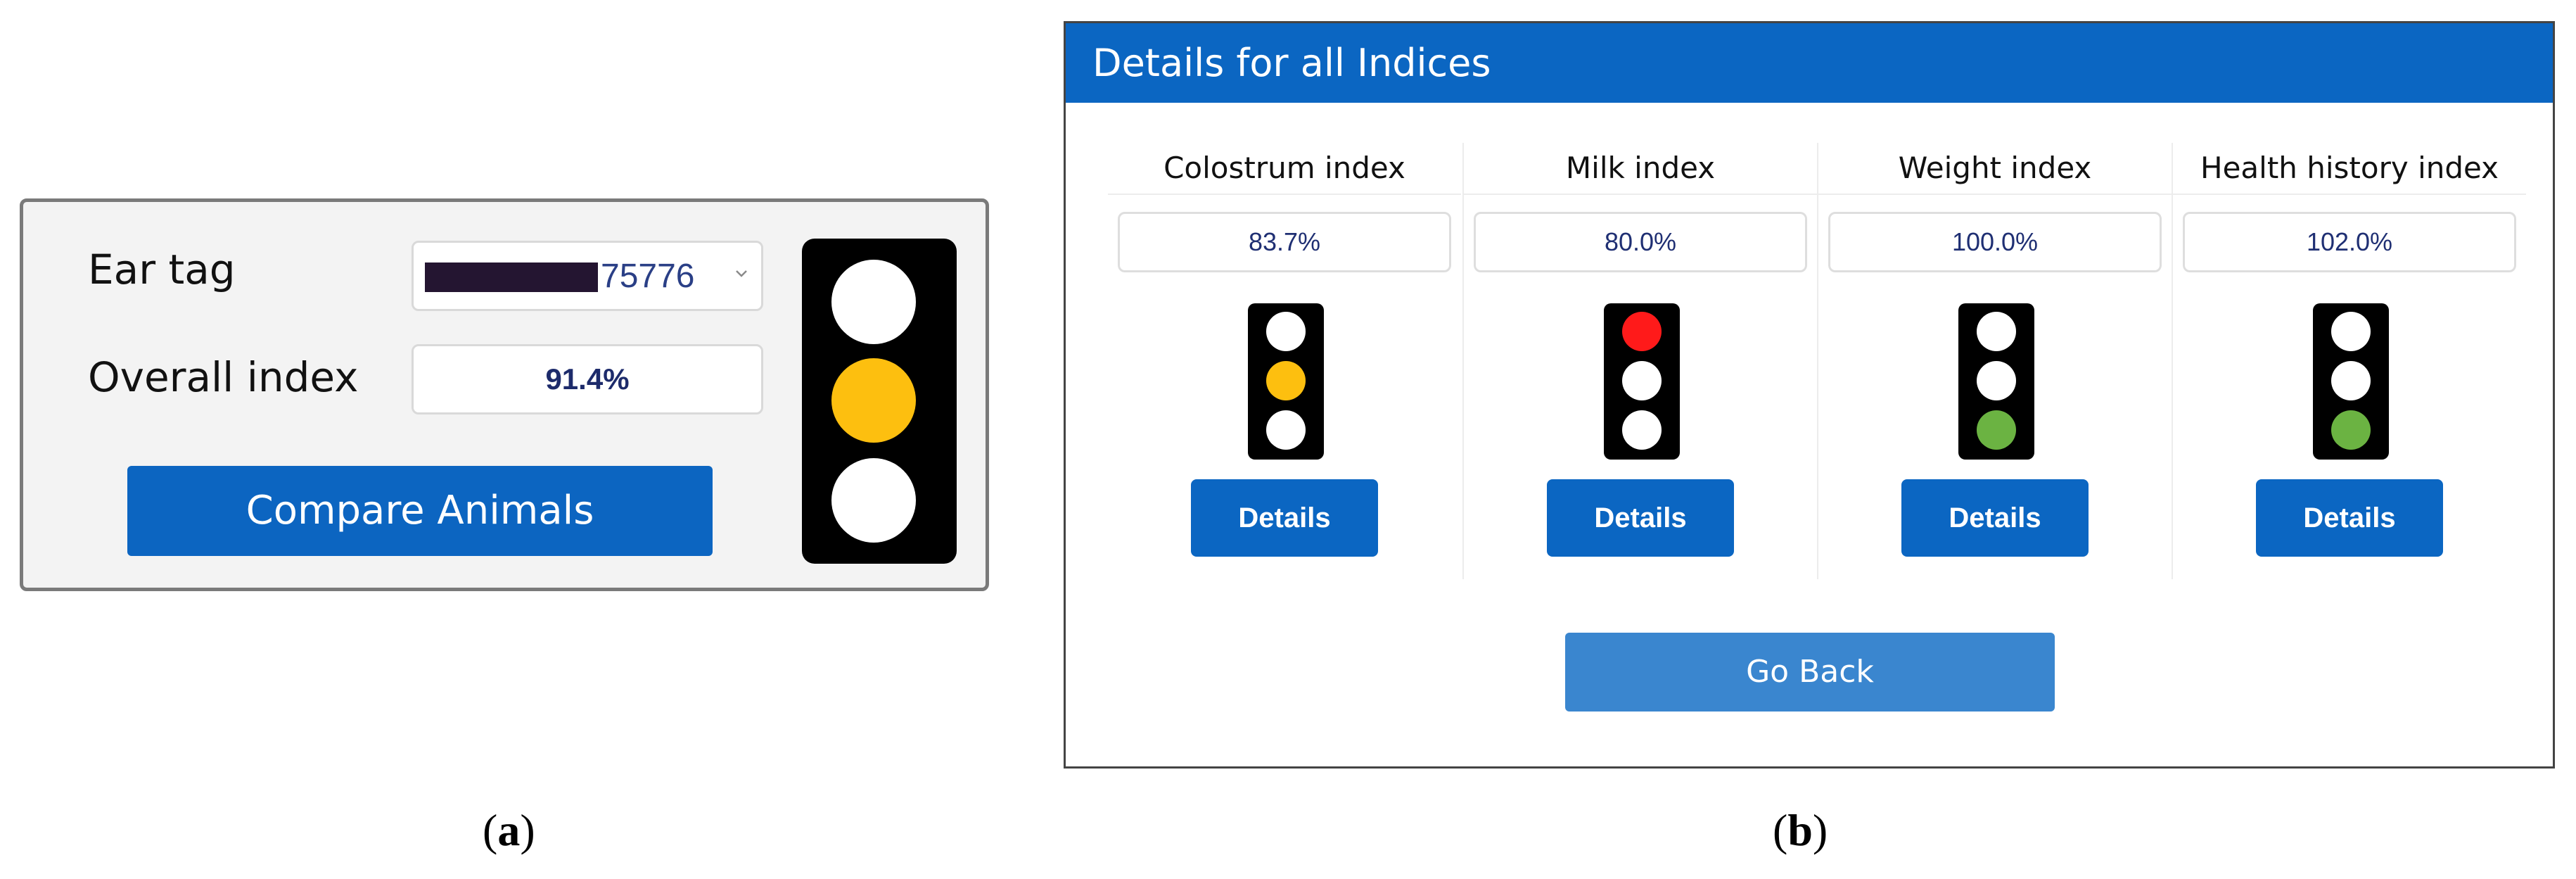  Describe the element at coordinates (1284, 242) in the screenshot. I see `index-value: 83.7%` at that location.